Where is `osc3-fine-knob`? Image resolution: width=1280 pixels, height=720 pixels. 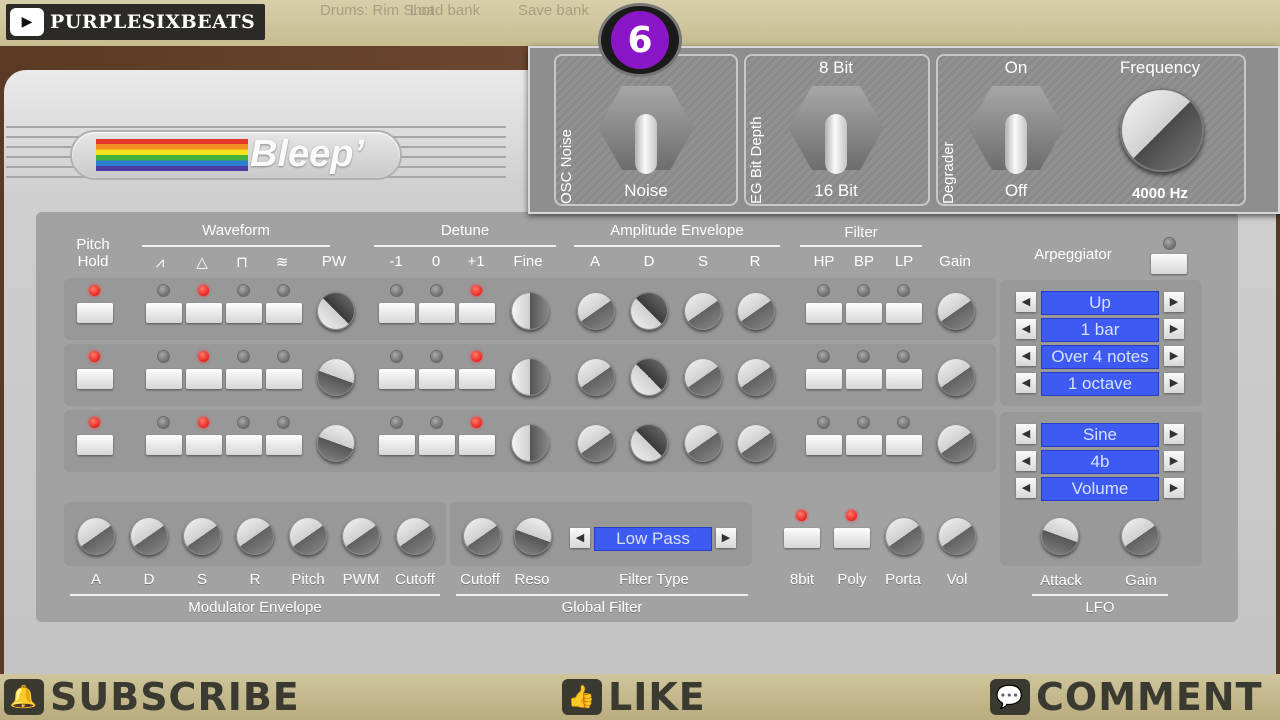
osc3-fine-knob is located at coordinates (530, 443).